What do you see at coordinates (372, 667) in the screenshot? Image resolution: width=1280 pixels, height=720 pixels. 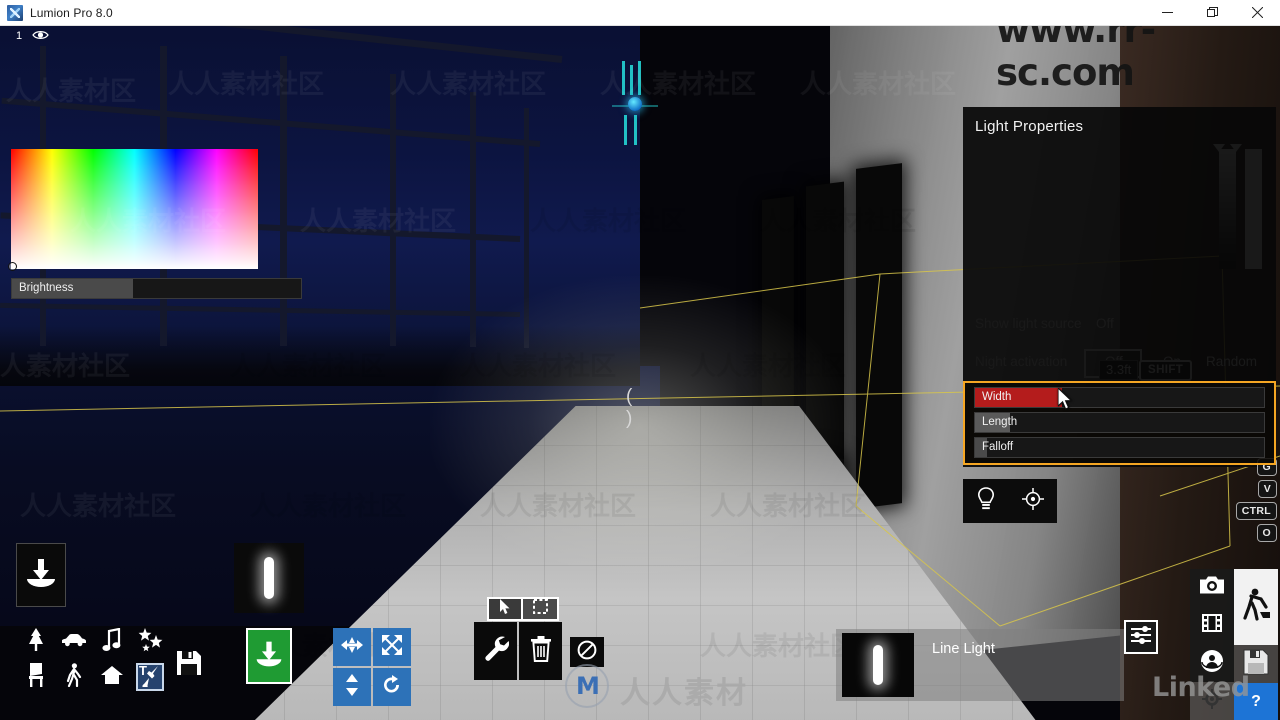 I see `transform-tools` at bounding box center [372, 667].